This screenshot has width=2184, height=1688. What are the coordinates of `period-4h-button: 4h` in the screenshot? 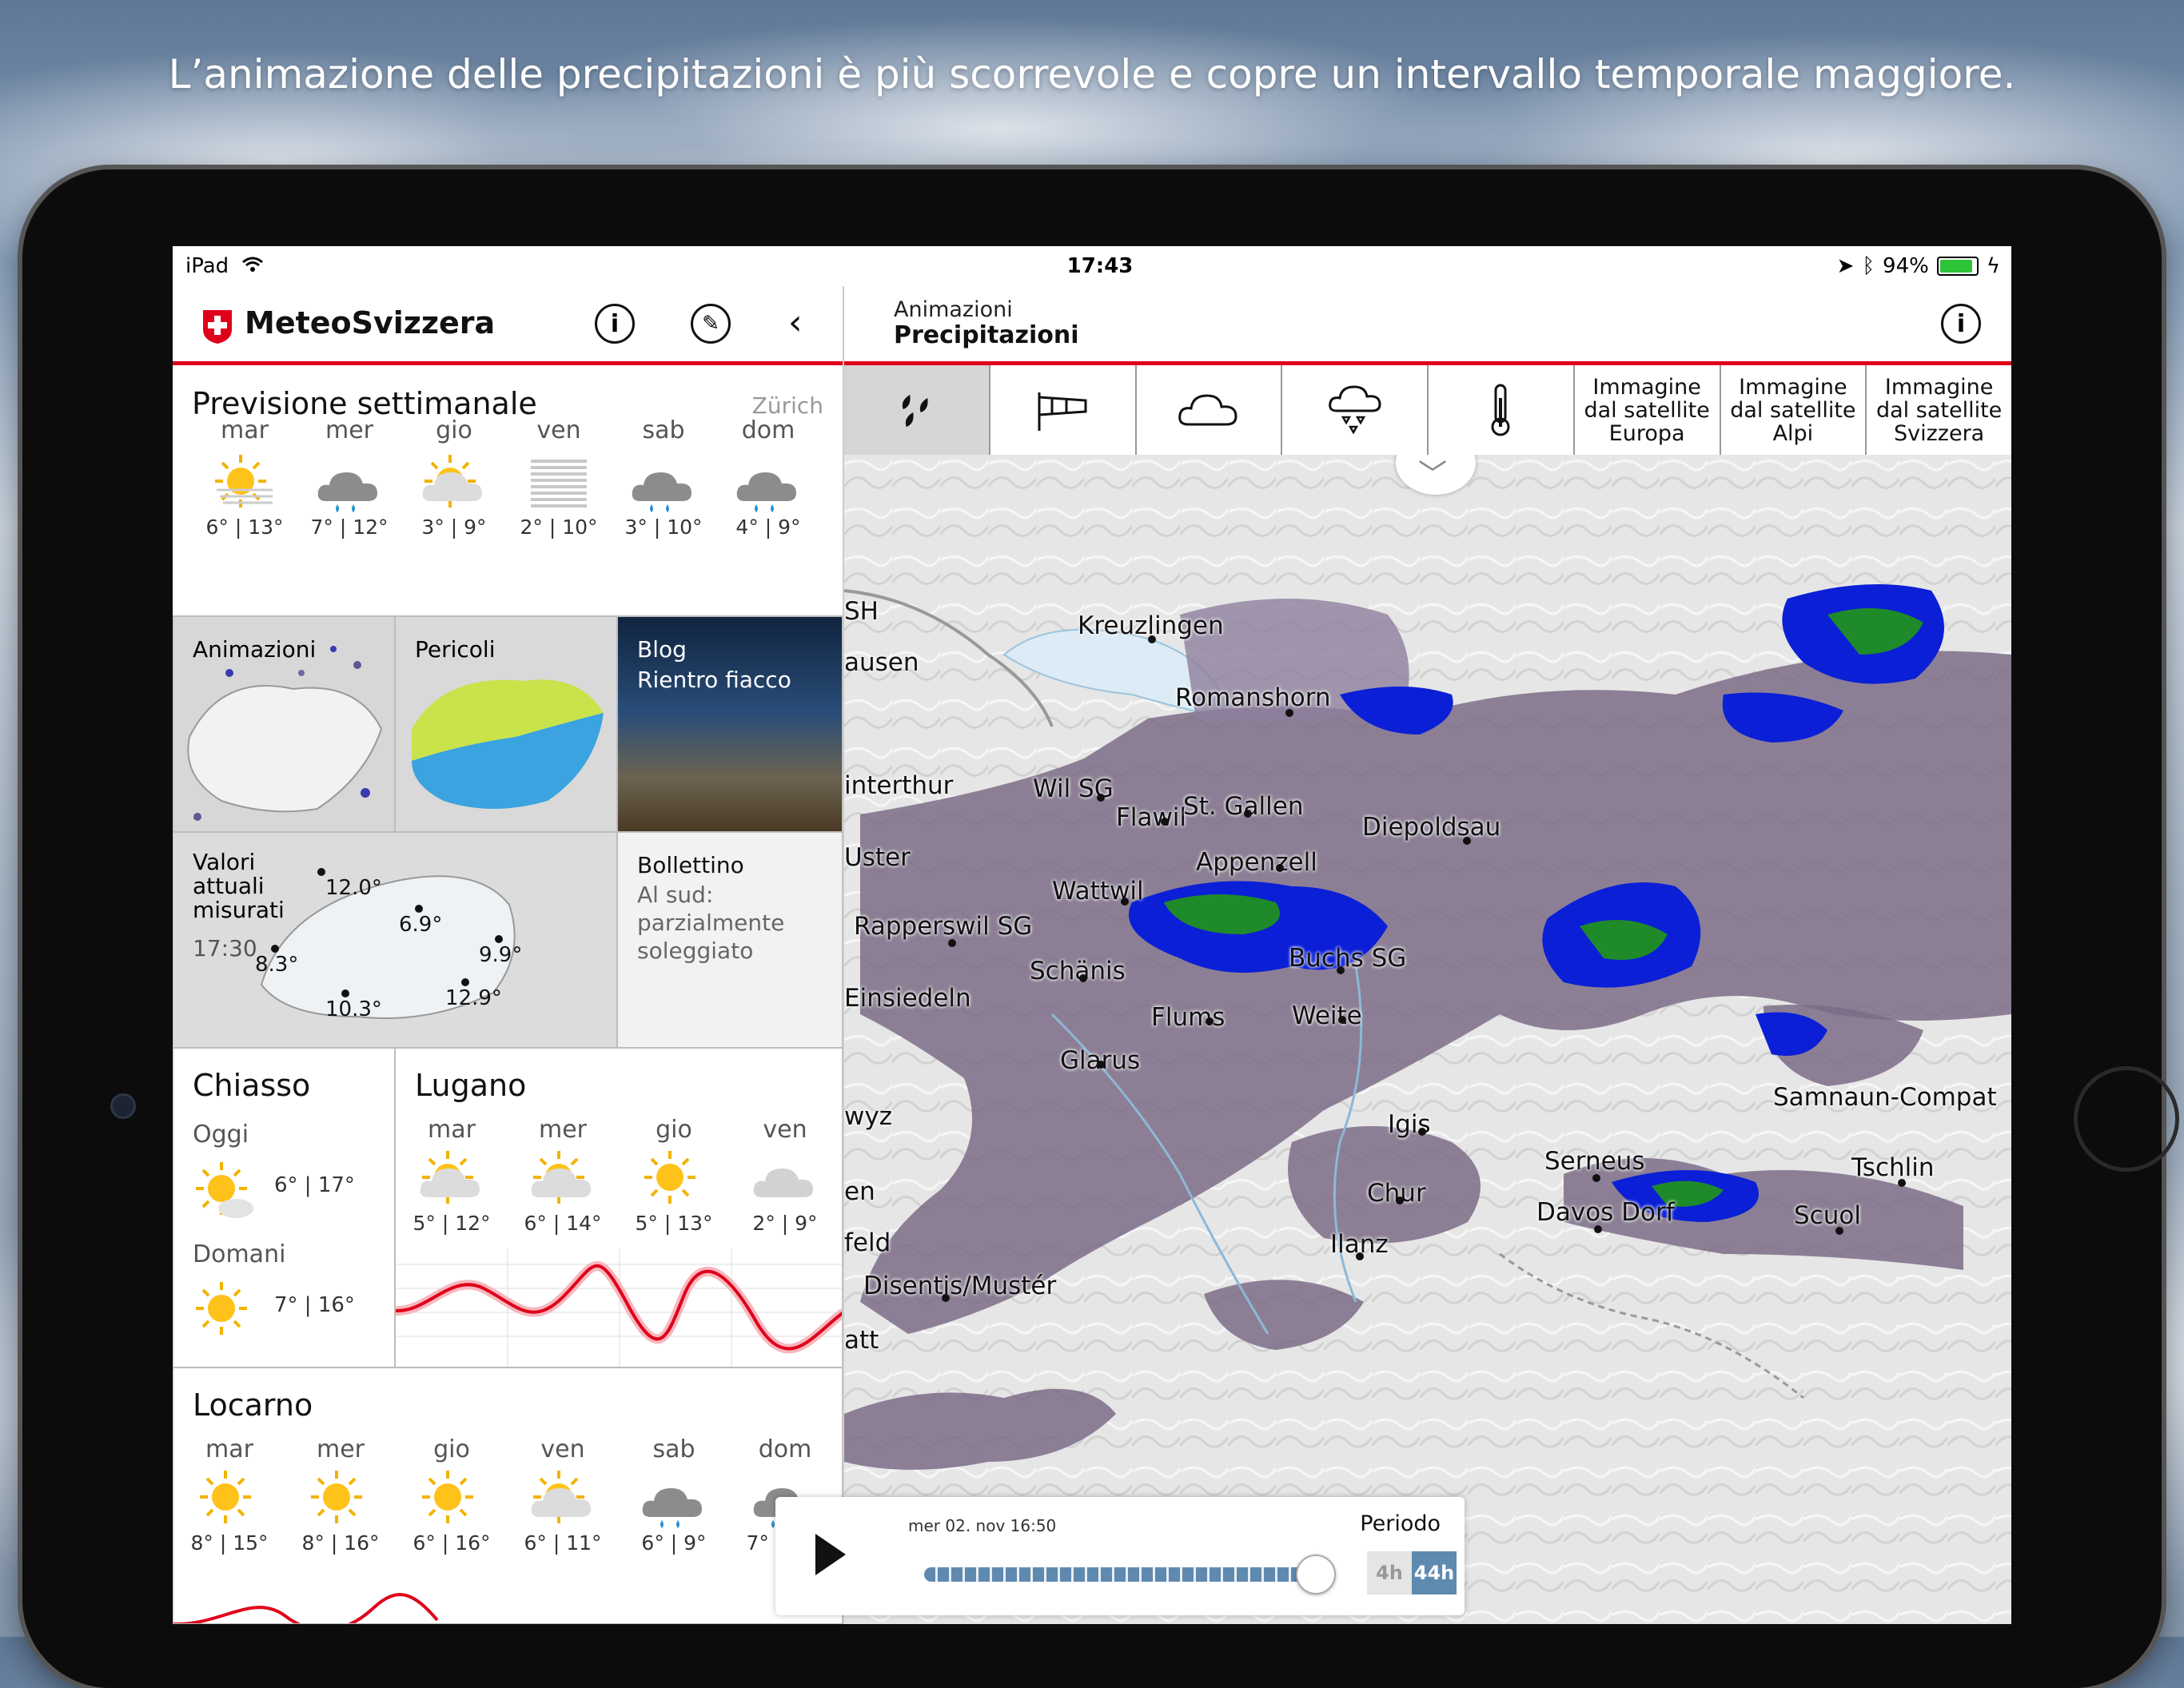 It's located at (1389, 1572).